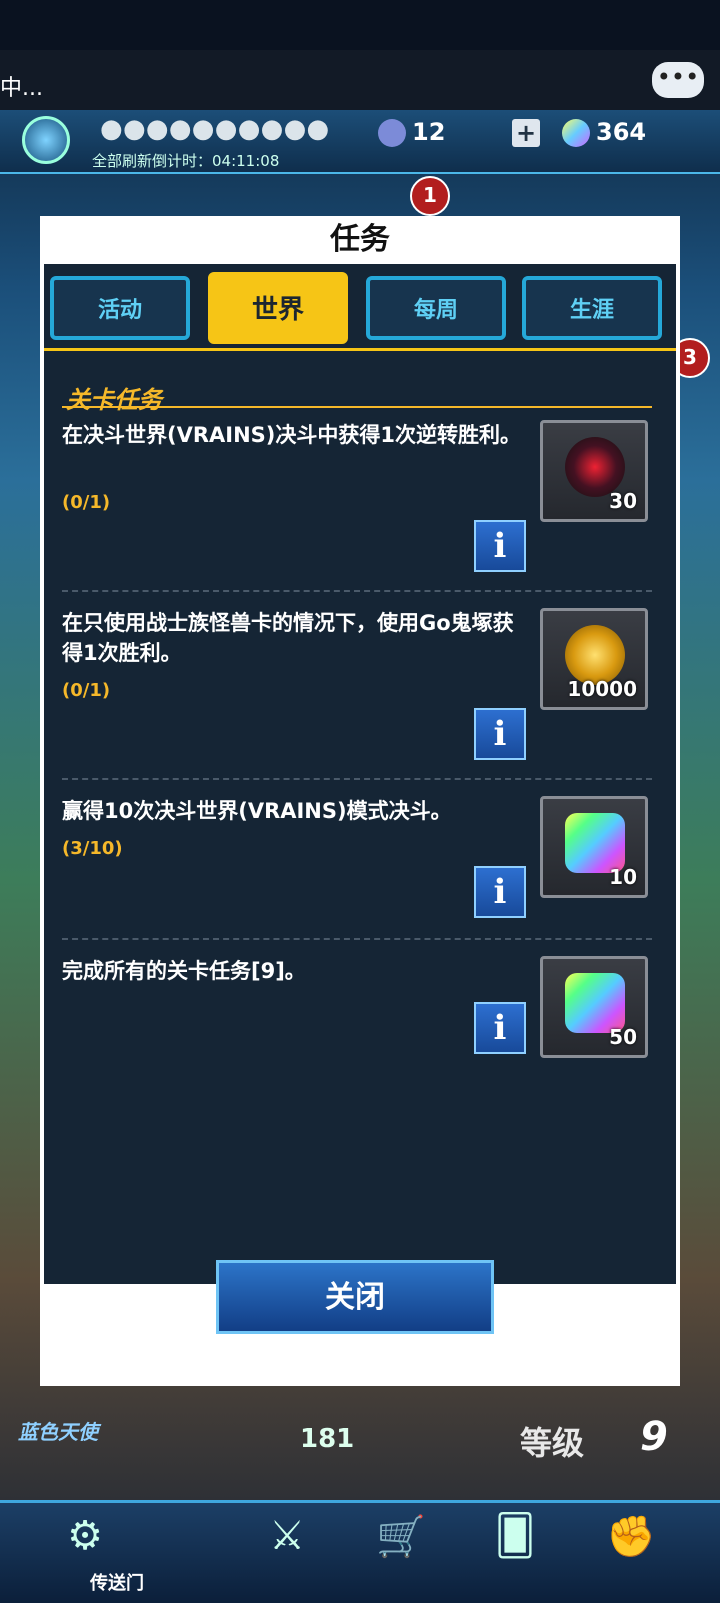 The image size is (720, 1603). What do you see at coordinates (360, 1440) in the screenshot?
I see `bottom-info-bar: 蓝色天使 181 等级 9` at bounding box center [360, 1440].